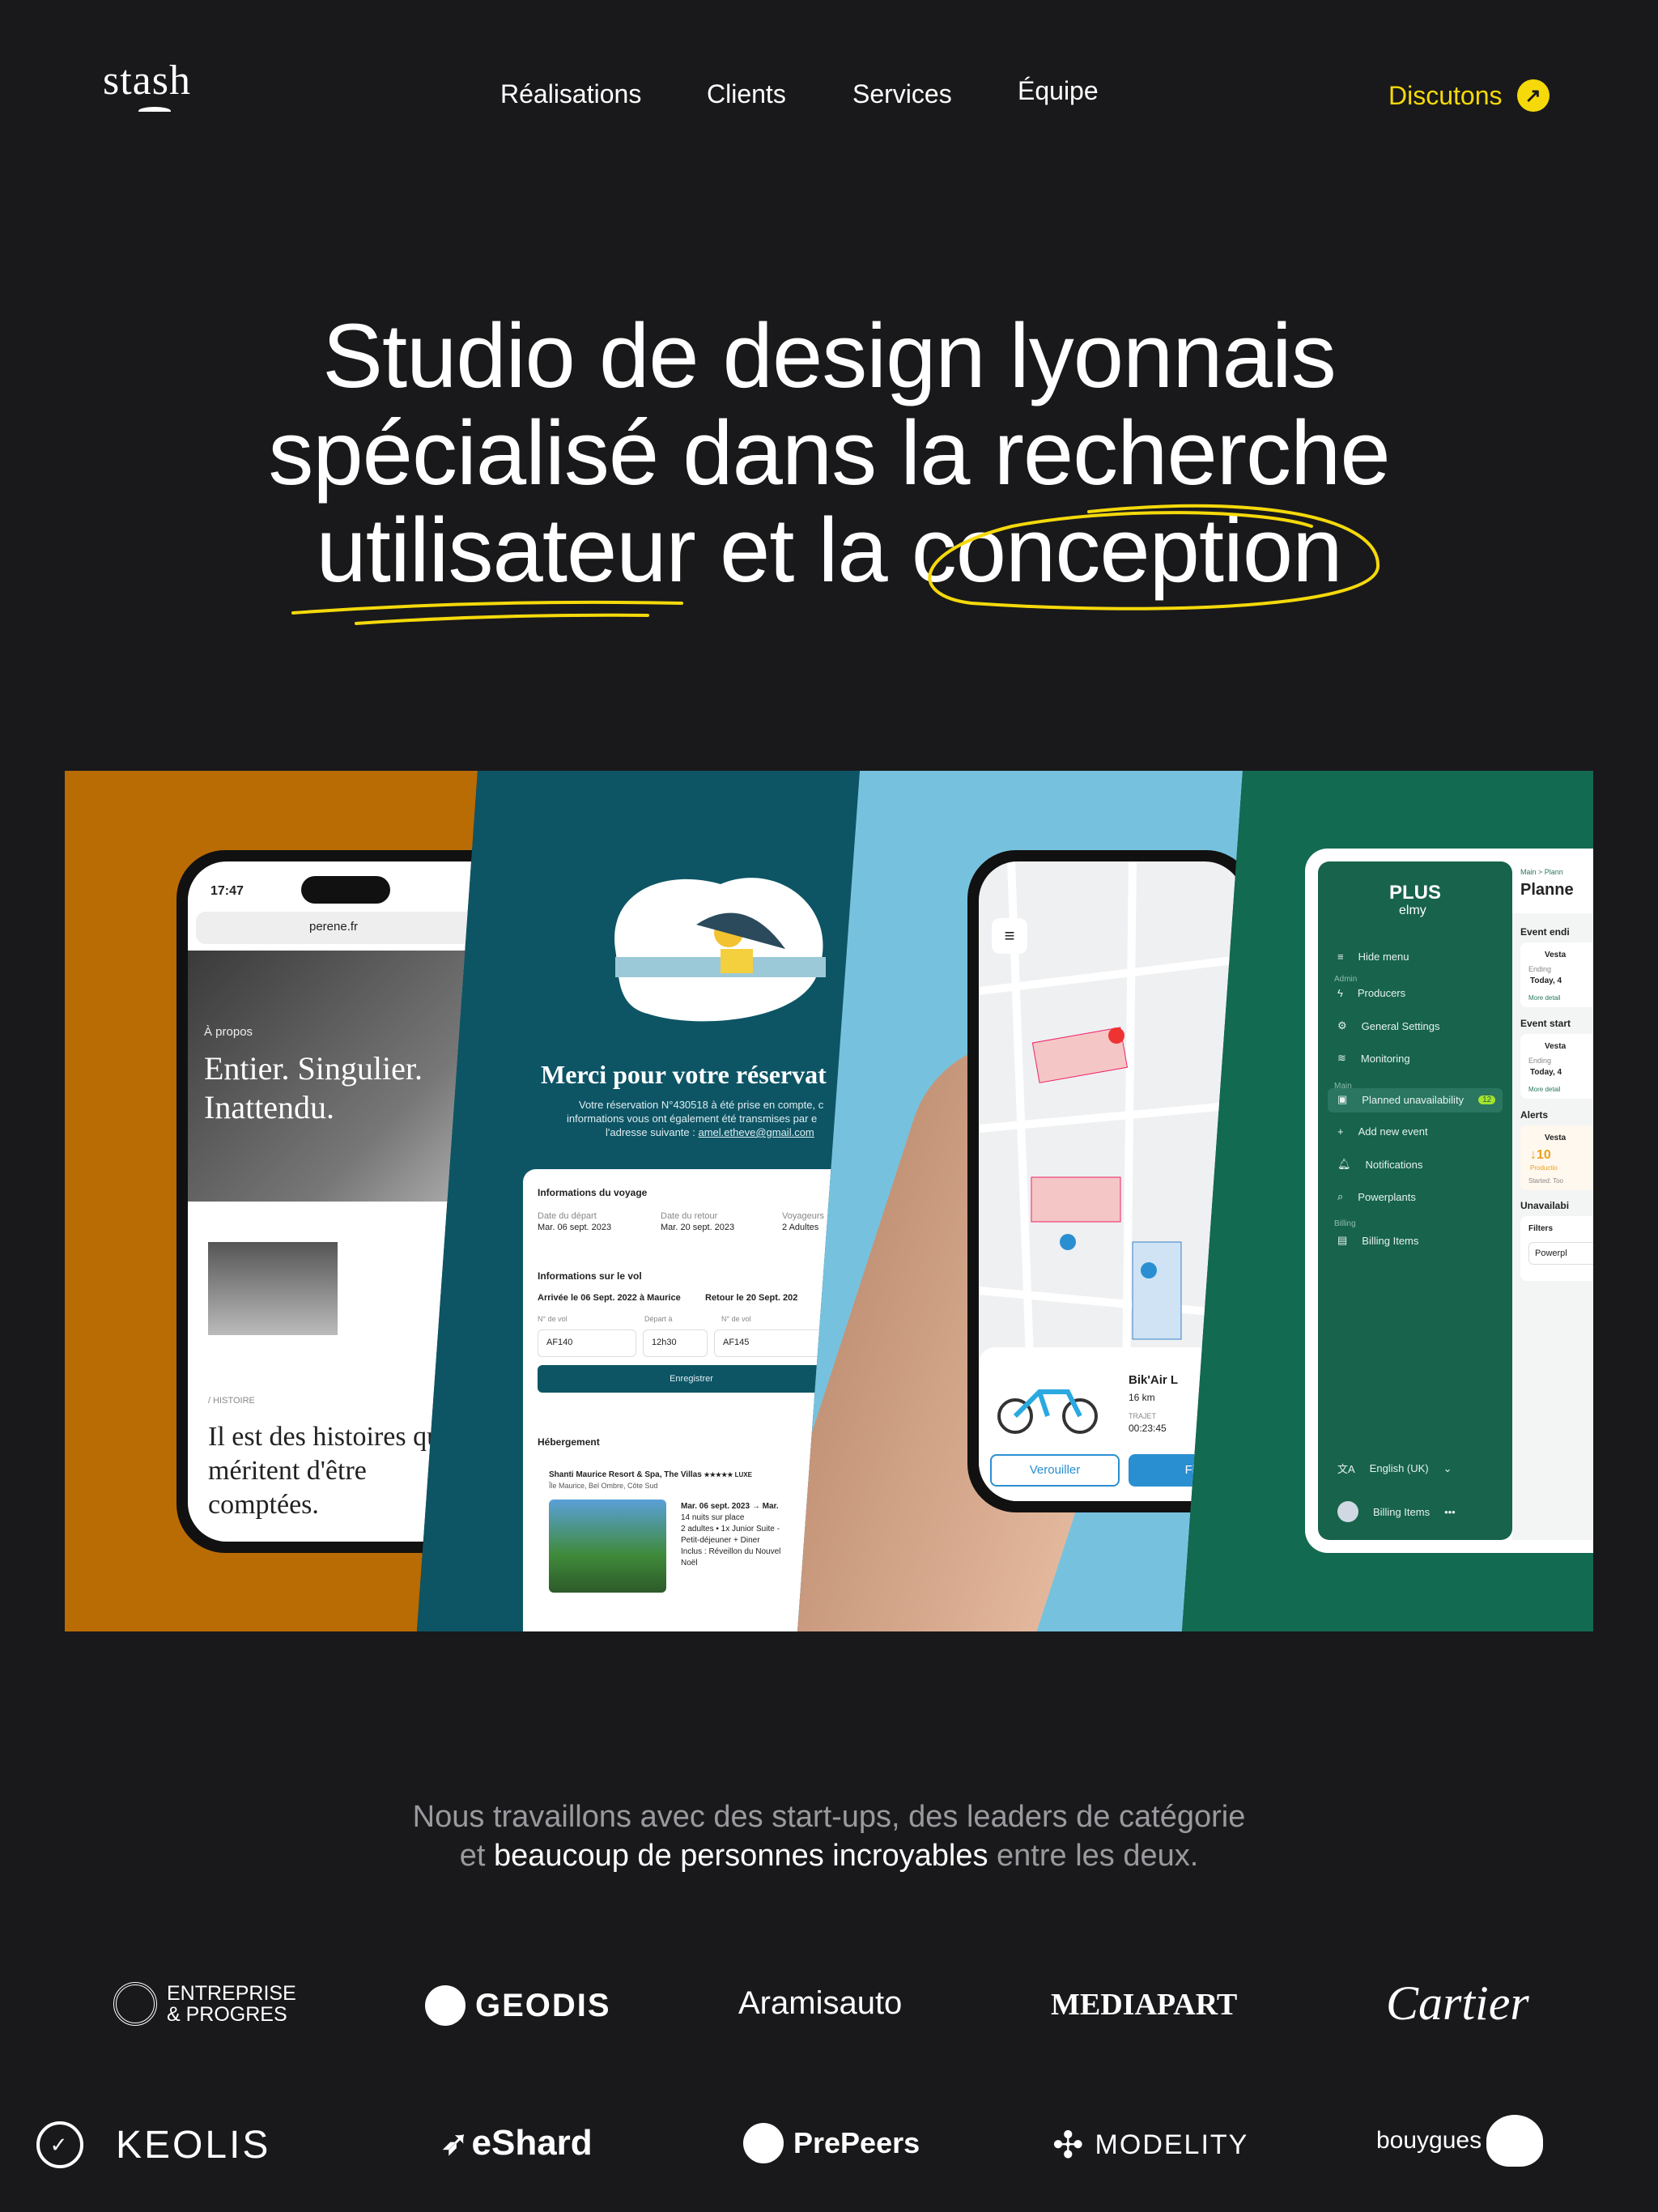 The width and height of the screenshot is (1658, 2212). What do you see at coordinates (135, 2004) in the screenshot?
I see `concentric-icon` at bounding box center [135, 2004].